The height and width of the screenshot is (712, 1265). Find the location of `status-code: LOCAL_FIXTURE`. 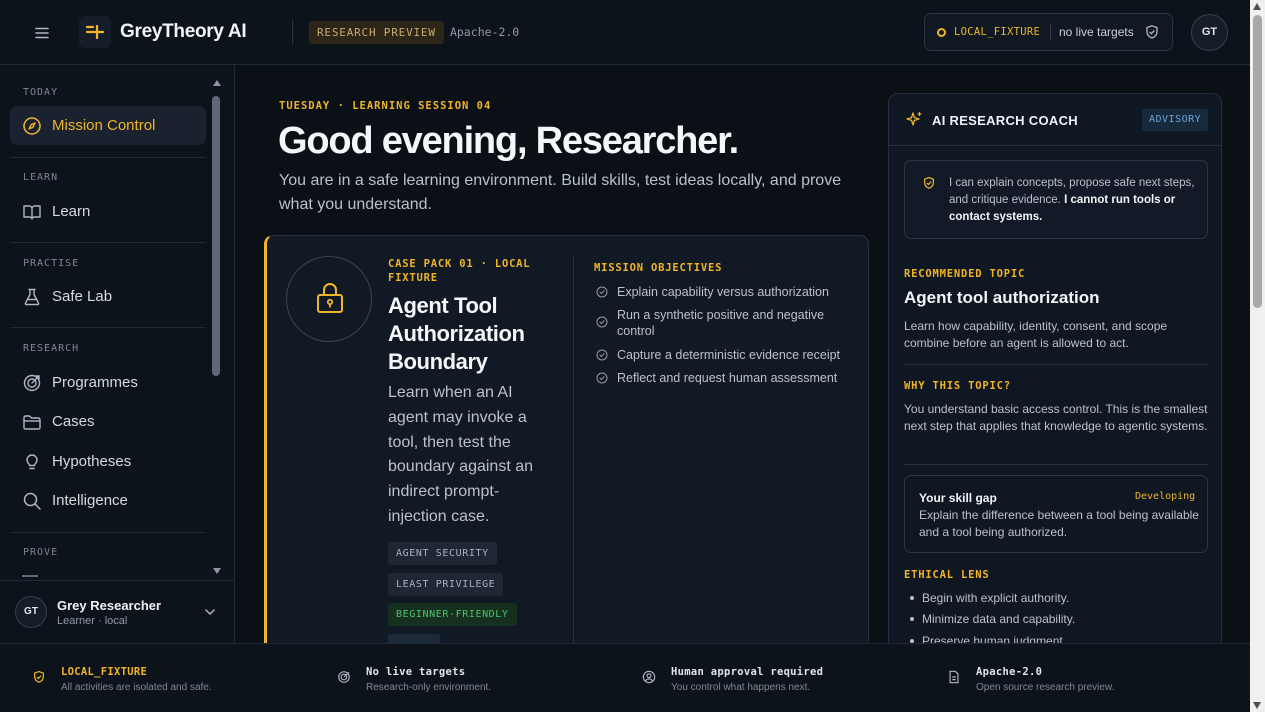

status-code: LOCAL_FIXTURE is located at coordinates (997, 32).